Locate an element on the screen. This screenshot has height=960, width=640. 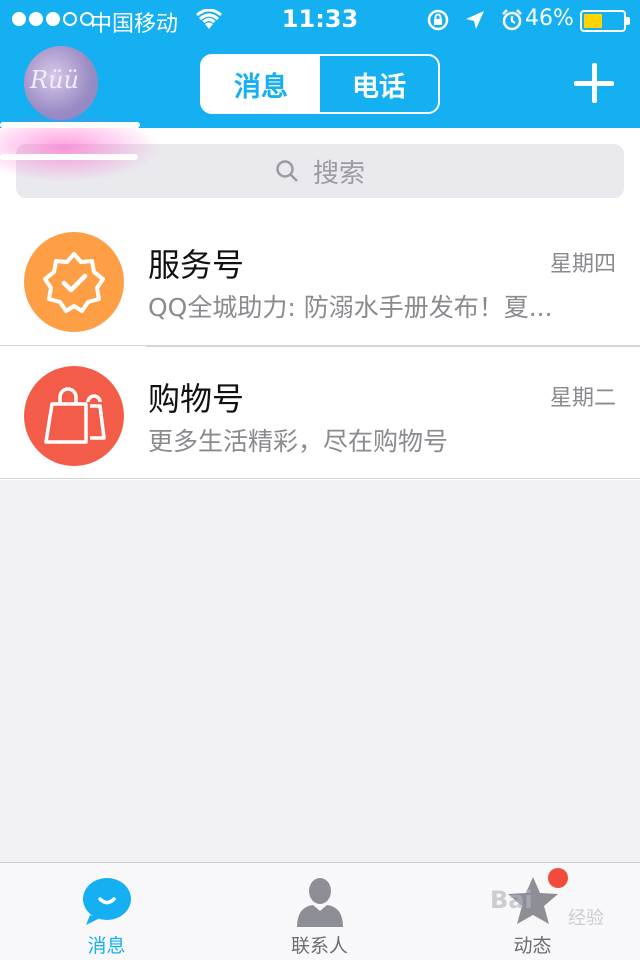
battery-percent: 46% is located at coordinates (549, 18).